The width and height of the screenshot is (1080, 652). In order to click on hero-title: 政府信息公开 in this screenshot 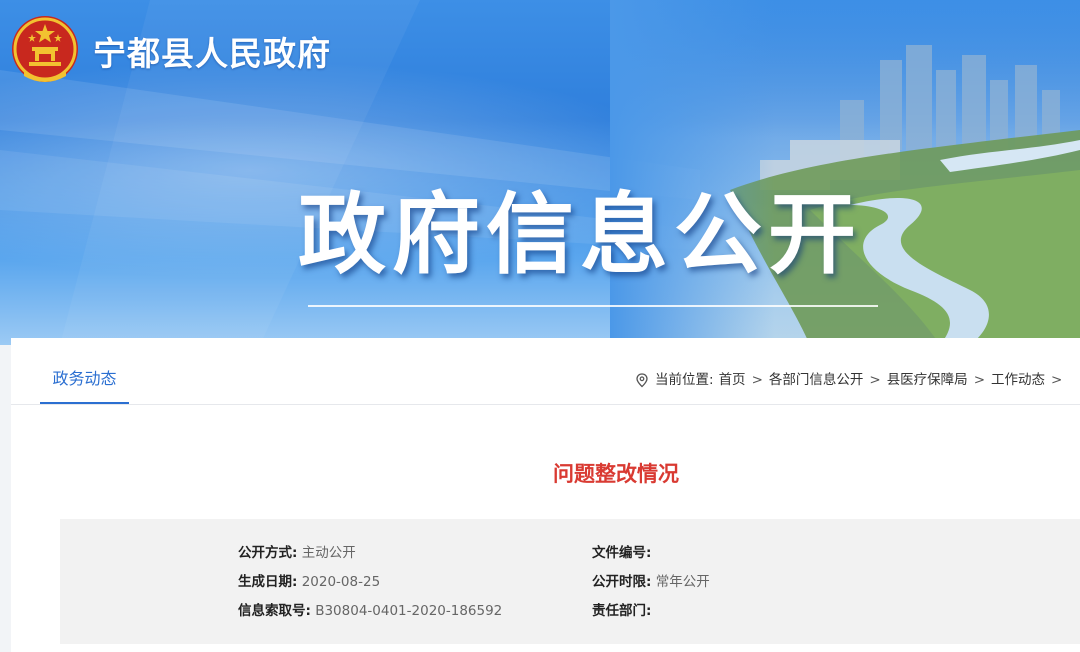, I will do `click(580, 234)`.